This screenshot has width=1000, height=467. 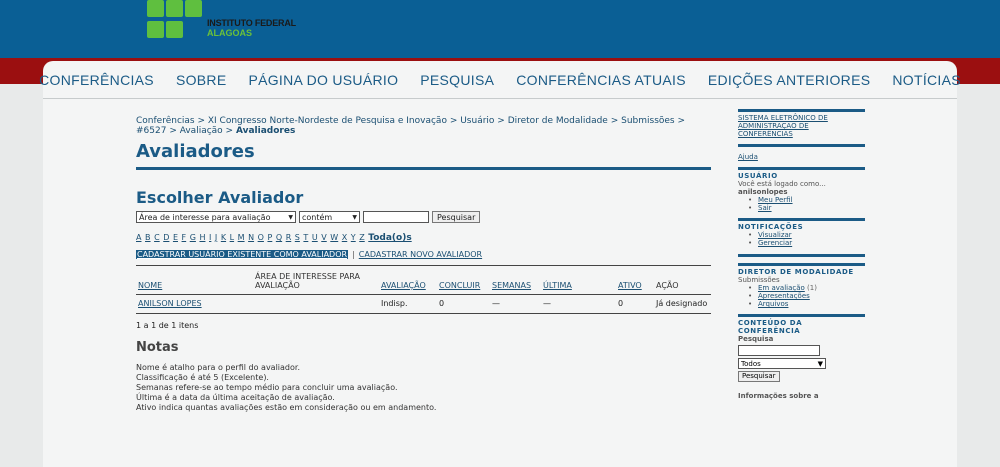 I want to click on column-header-last: ÚLTIMA, so click(x=578, y=280).